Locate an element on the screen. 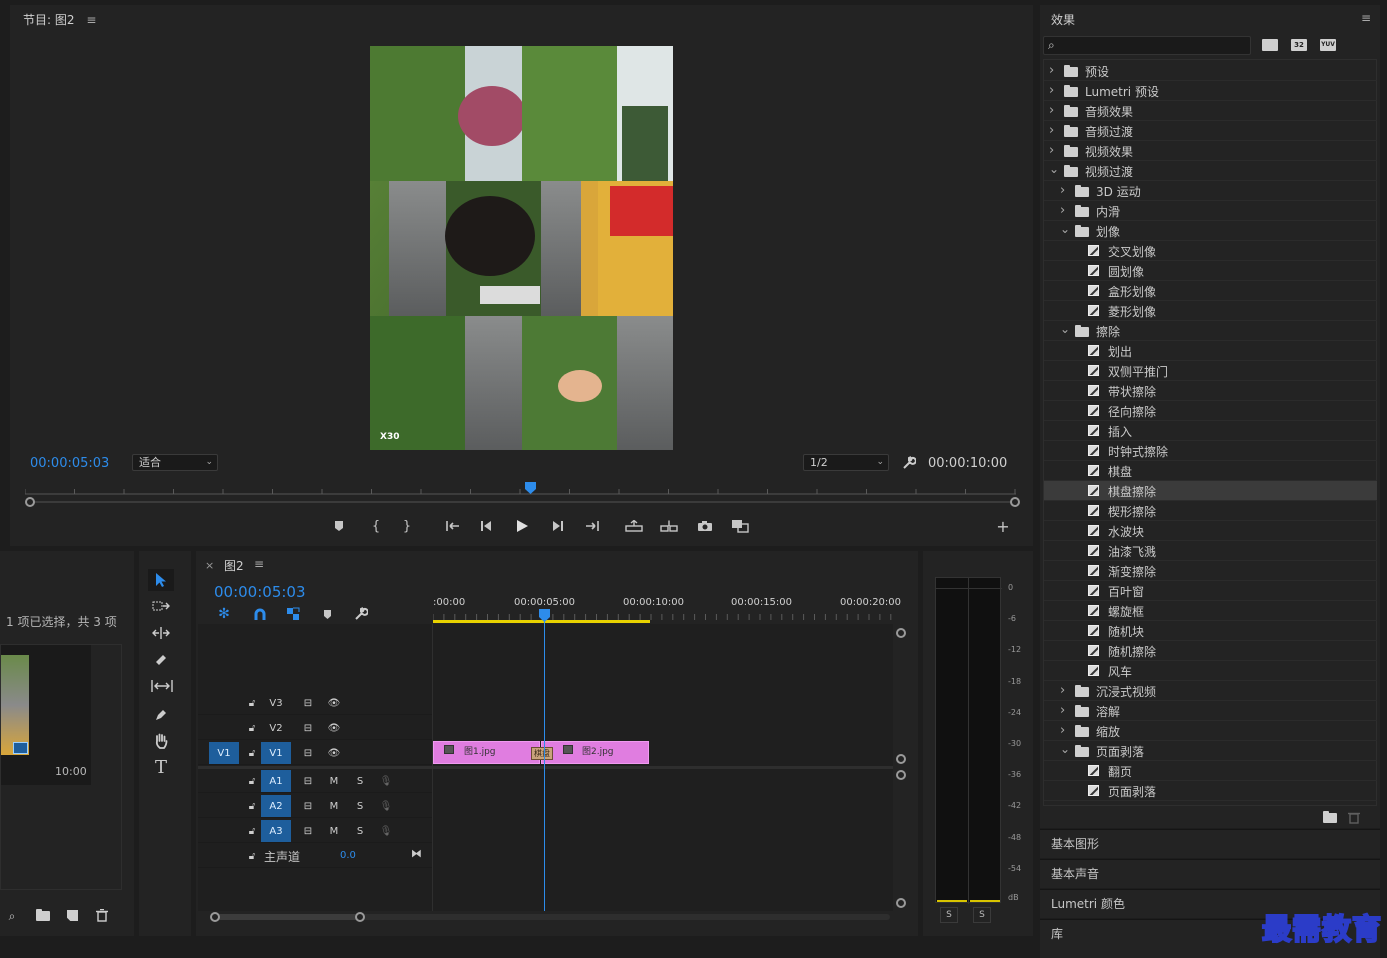  effects-tree-item: 盒形划像 is located at coordinates (1210, 291).